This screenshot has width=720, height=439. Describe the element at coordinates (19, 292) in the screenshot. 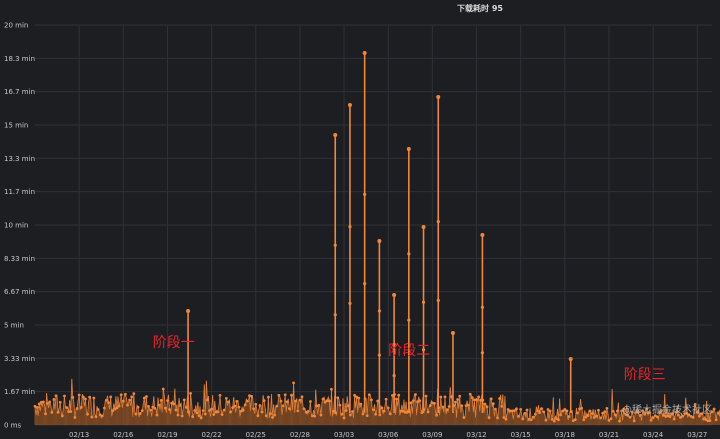

I see `y-tick-label: 6.67 min` at that location.